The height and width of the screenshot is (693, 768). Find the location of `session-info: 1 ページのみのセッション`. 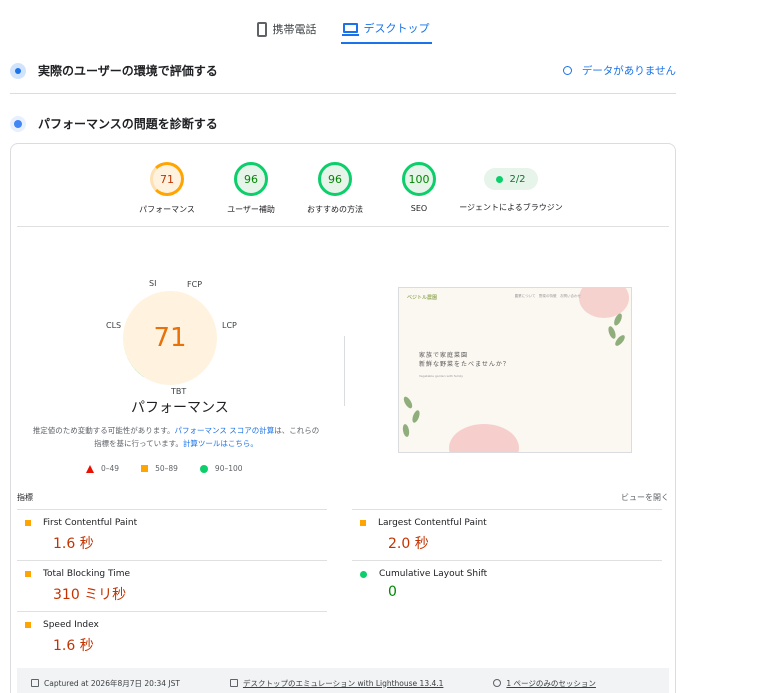

session-info: 1 ページのみのセッション is located at coordinates (544, 683).